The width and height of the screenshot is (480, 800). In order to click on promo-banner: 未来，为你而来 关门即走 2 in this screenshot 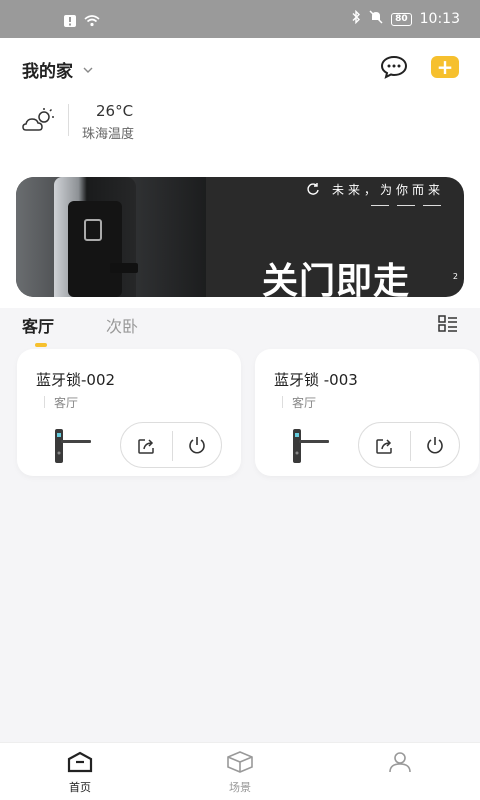, I will do `click(240, 237)`.